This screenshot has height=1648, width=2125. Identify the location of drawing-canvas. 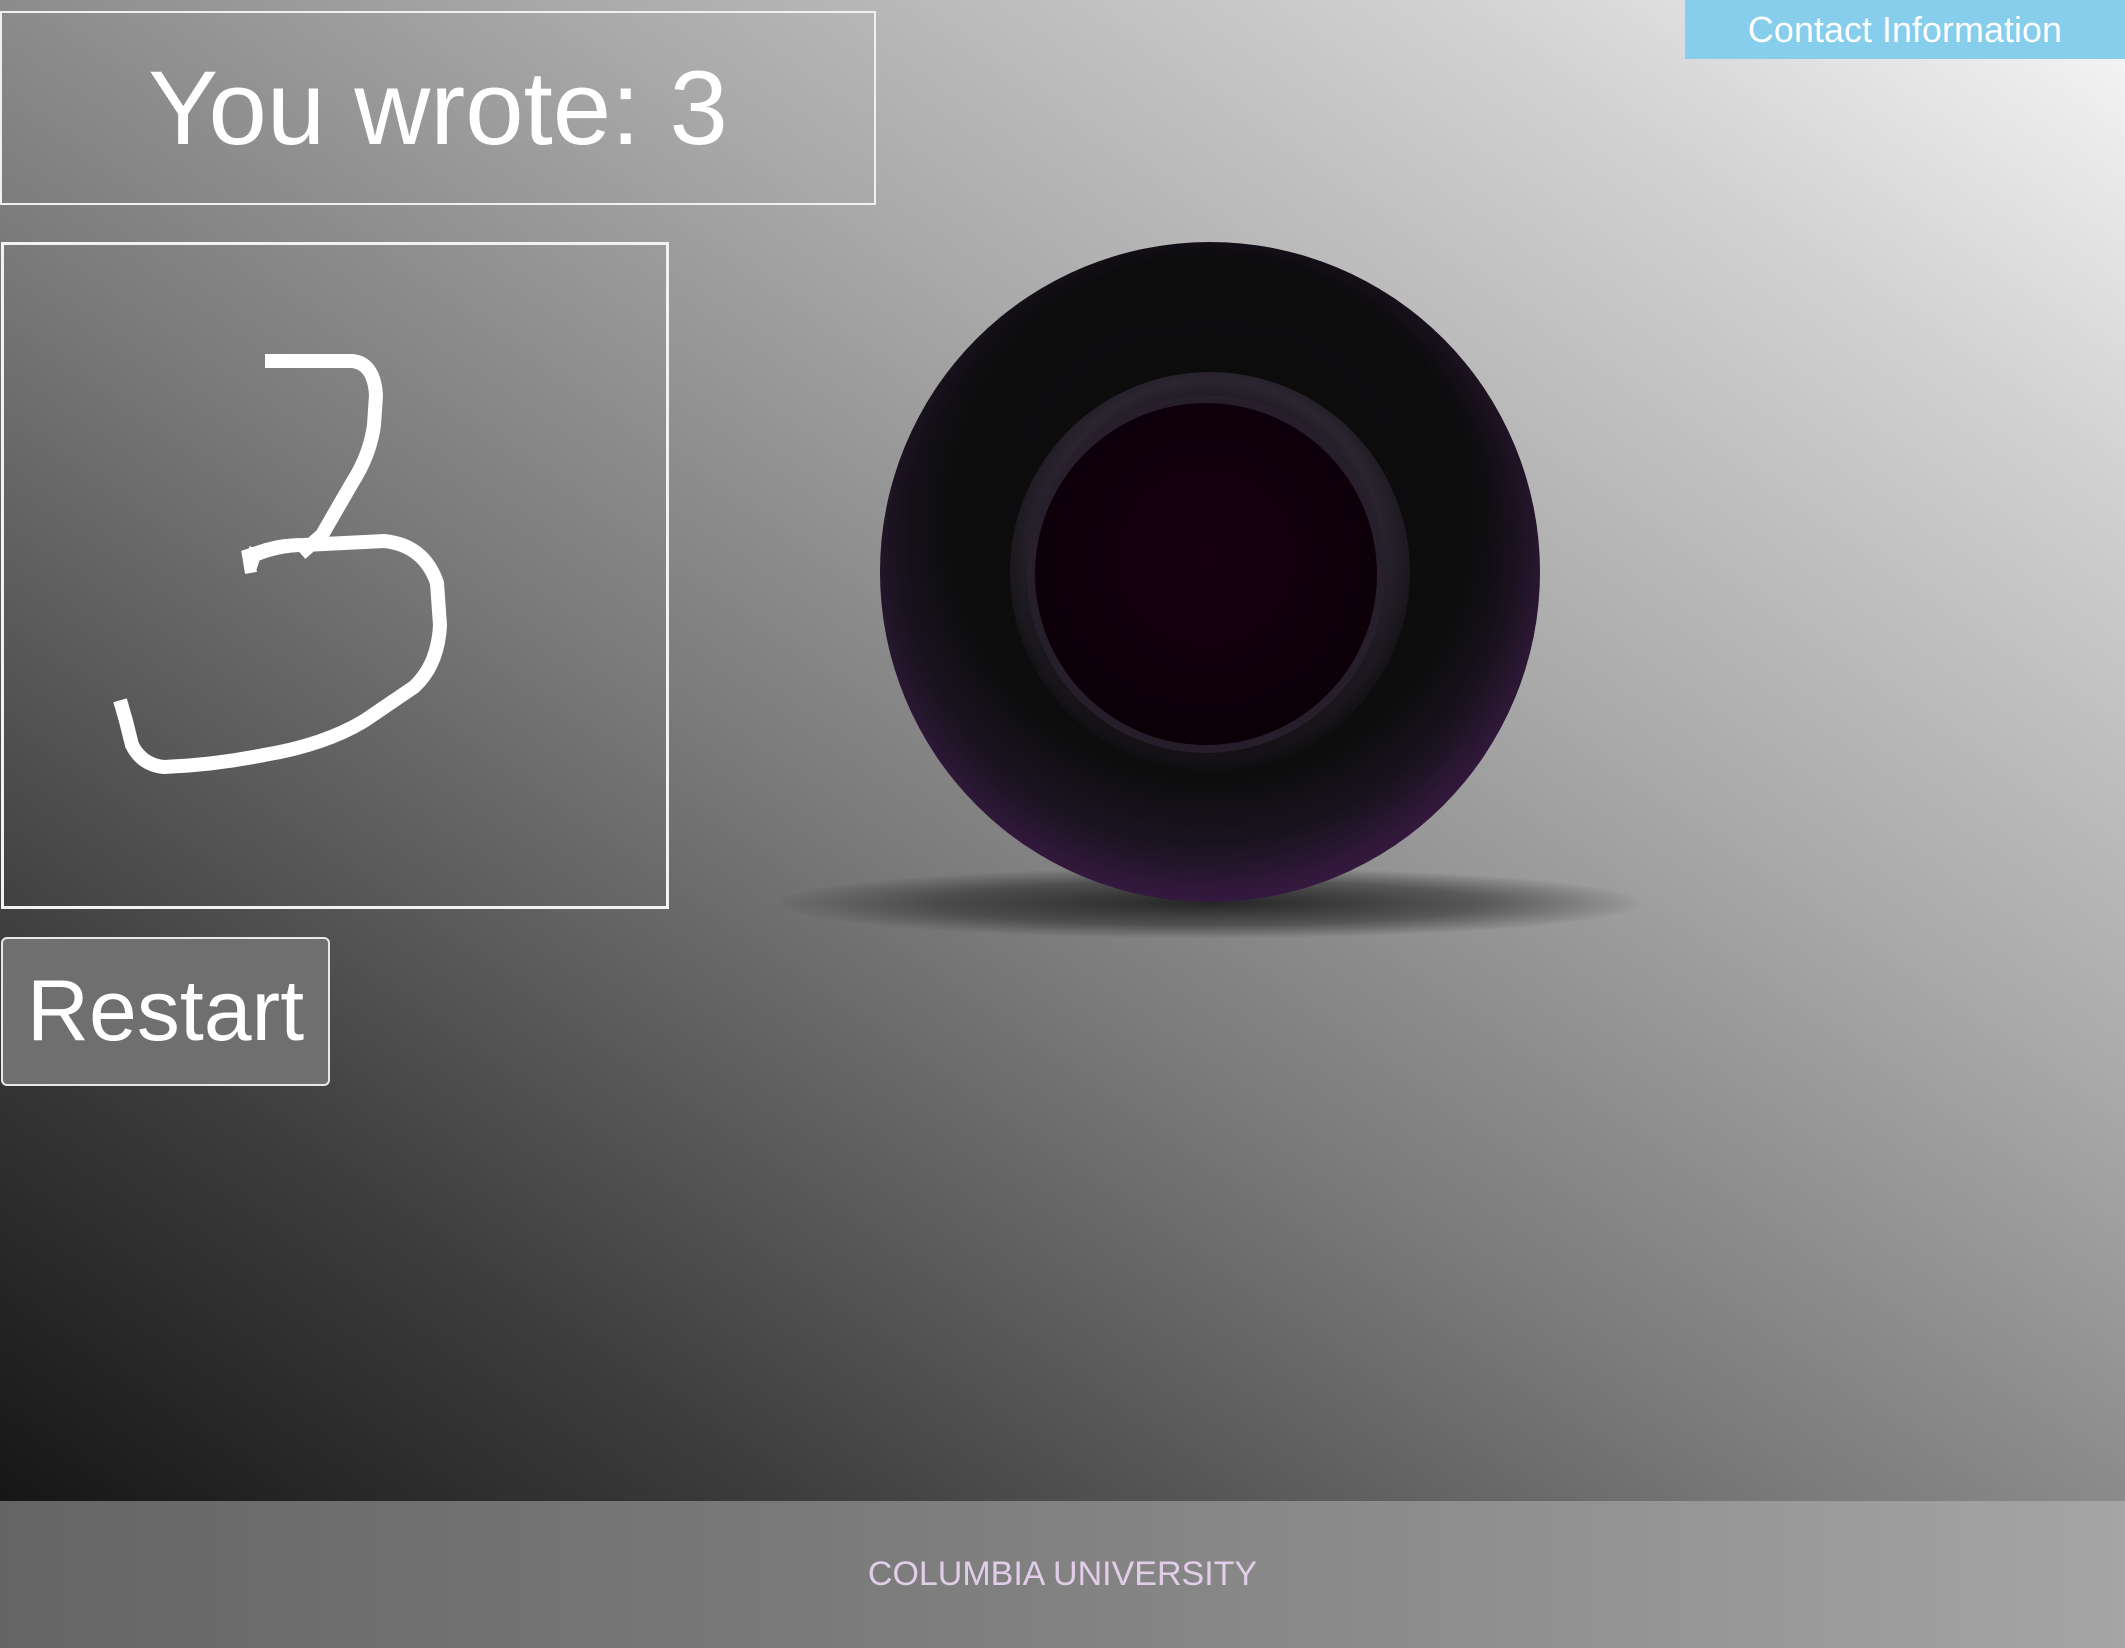
(335, 575).